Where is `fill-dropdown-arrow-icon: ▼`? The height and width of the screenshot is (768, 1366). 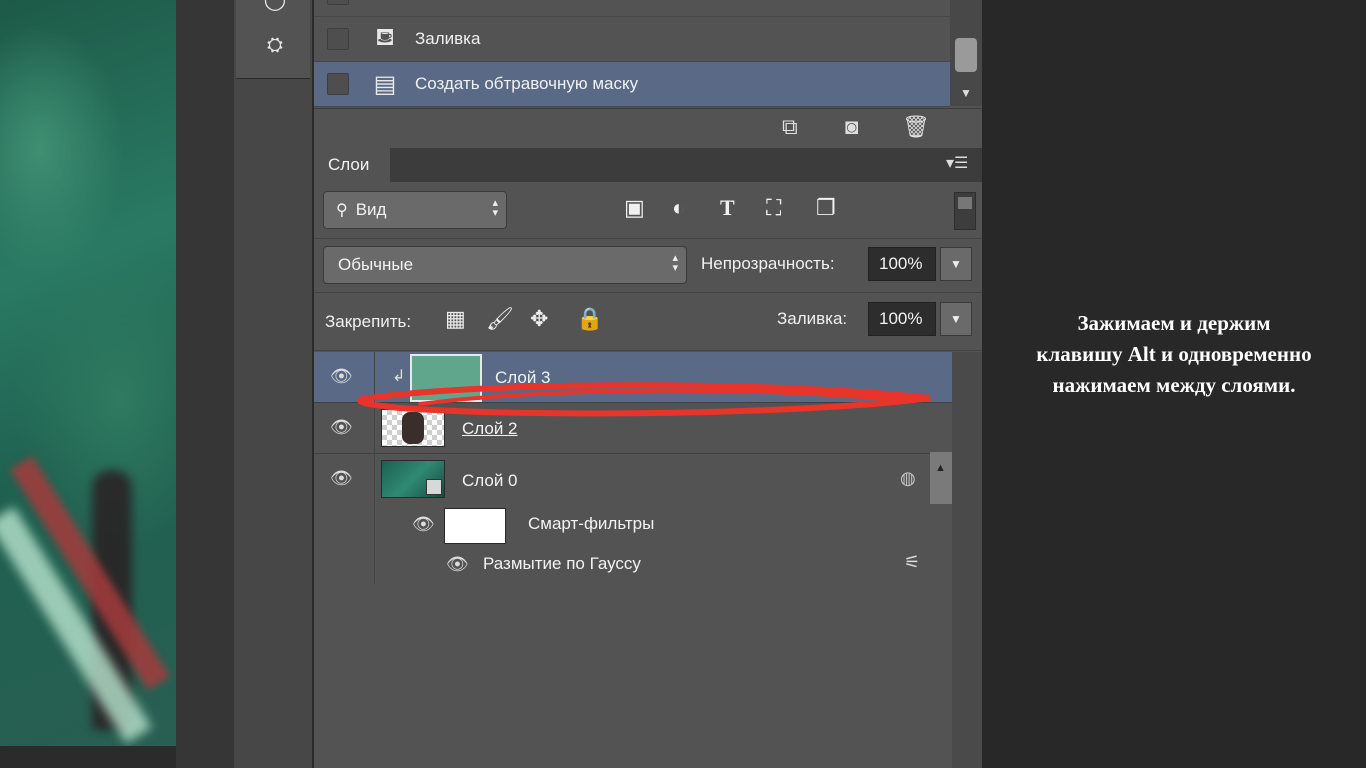
fill-dropdown-arrow-icon: ▼ is located at coordinates (956, 319).